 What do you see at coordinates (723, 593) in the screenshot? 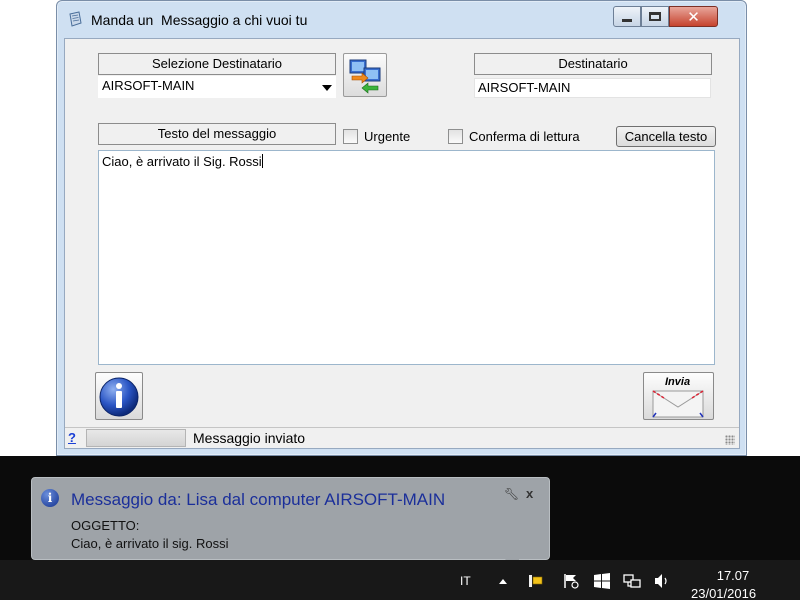
I see `clock-date: 23/01/2016` at bounding box center [723, 593].